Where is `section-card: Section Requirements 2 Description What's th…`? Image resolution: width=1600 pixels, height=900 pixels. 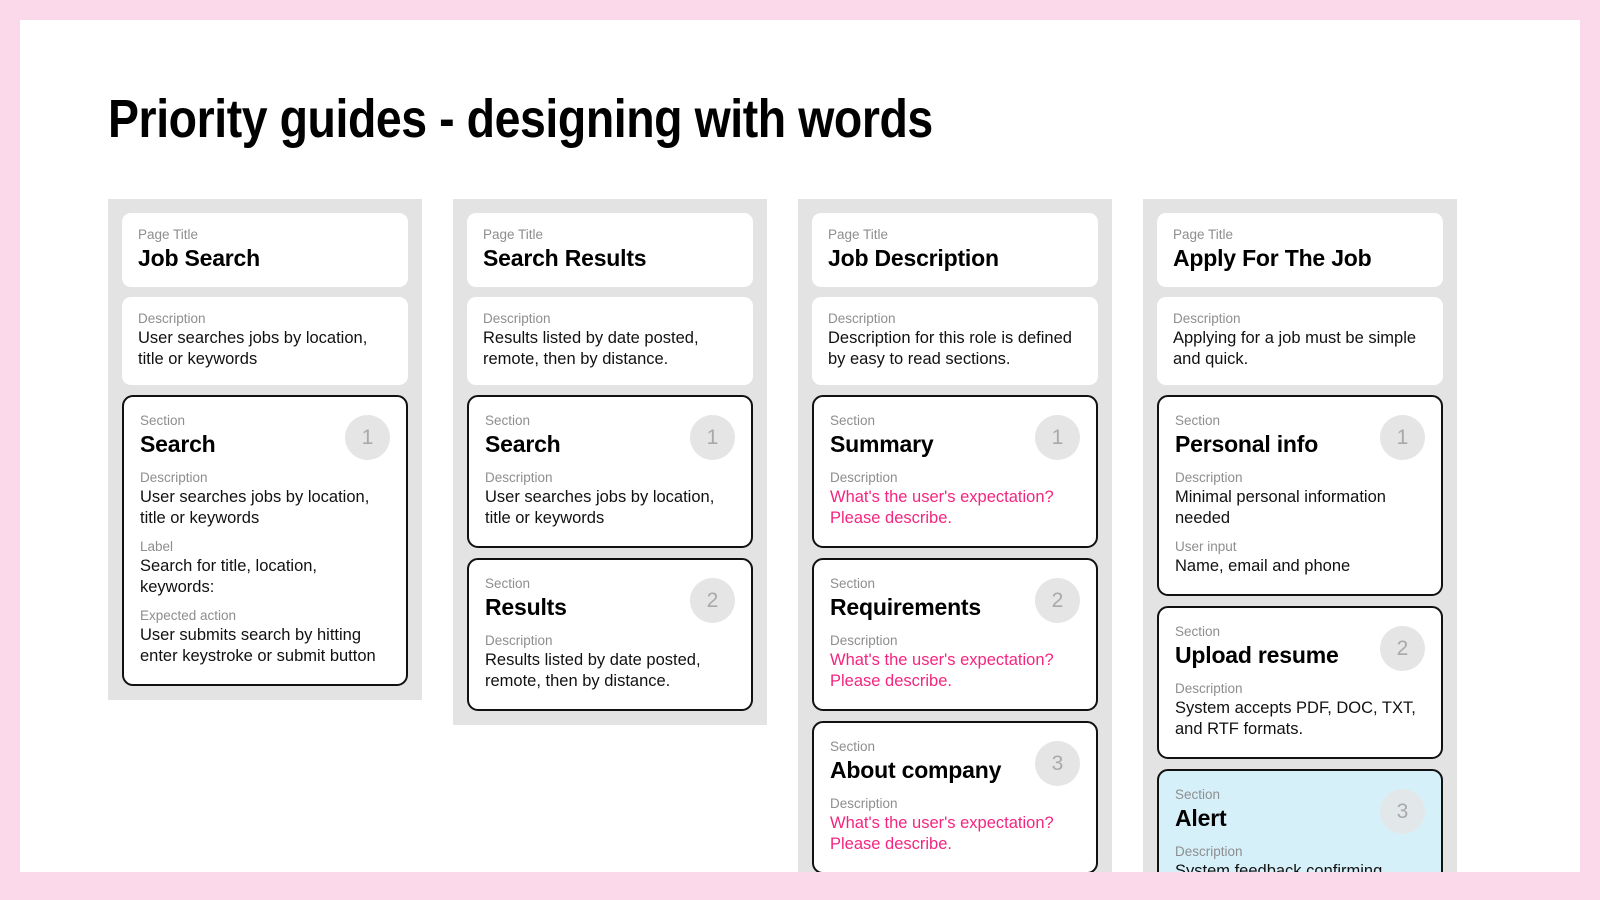
section-card: Section Requirements 2 Description What's th… is located at coordinates (955, 634).